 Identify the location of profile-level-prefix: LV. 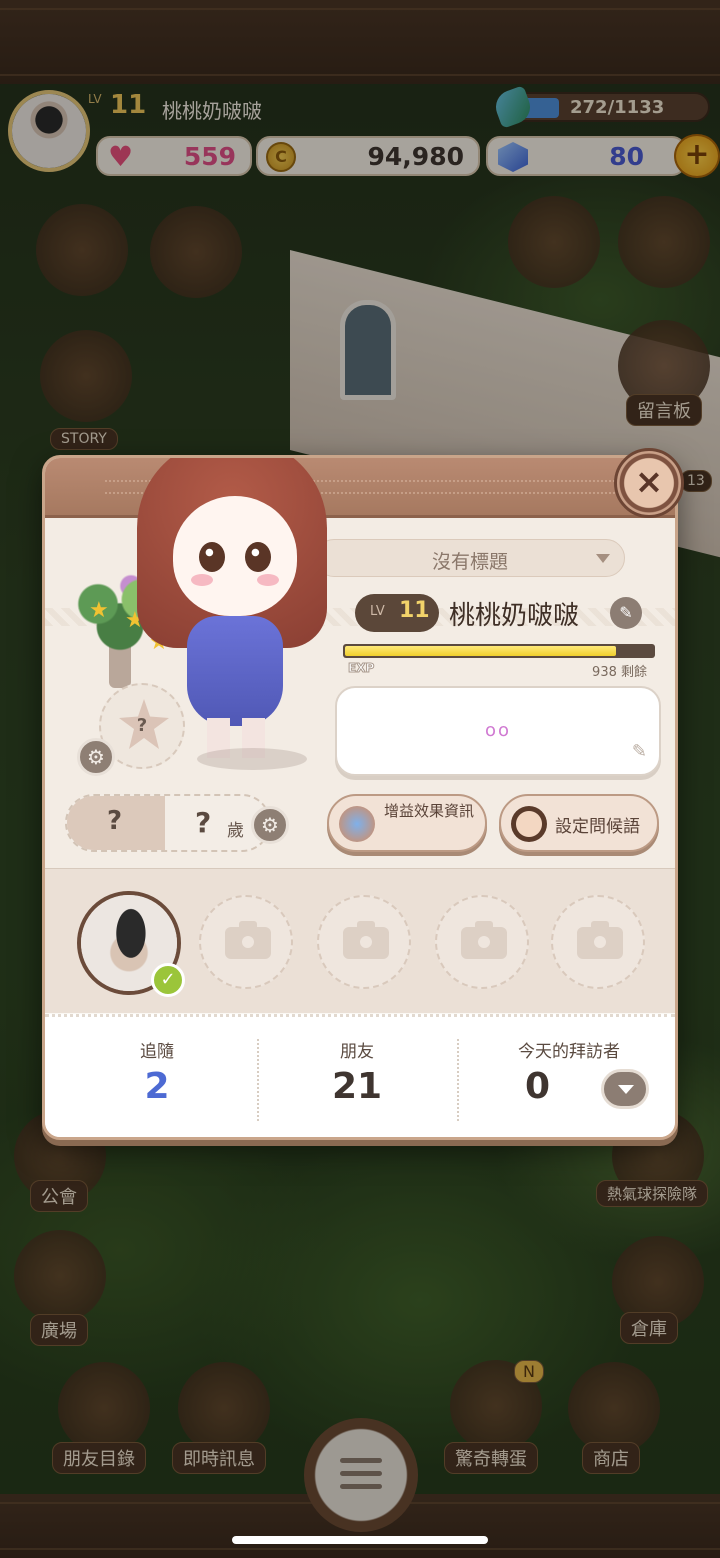
(377, 611).